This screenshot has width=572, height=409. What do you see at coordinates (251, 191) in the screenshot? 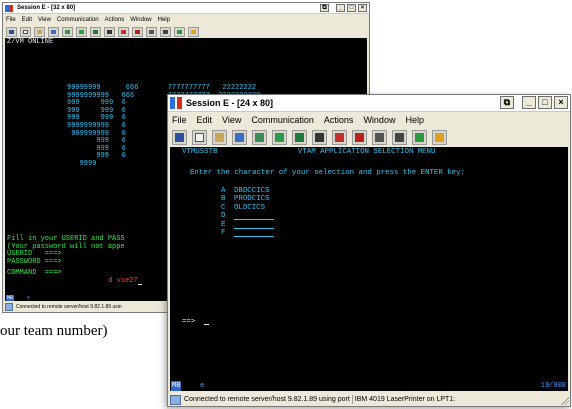
I see `option-dbdccics: DBDCCICS` at bounding box center [251, 191].